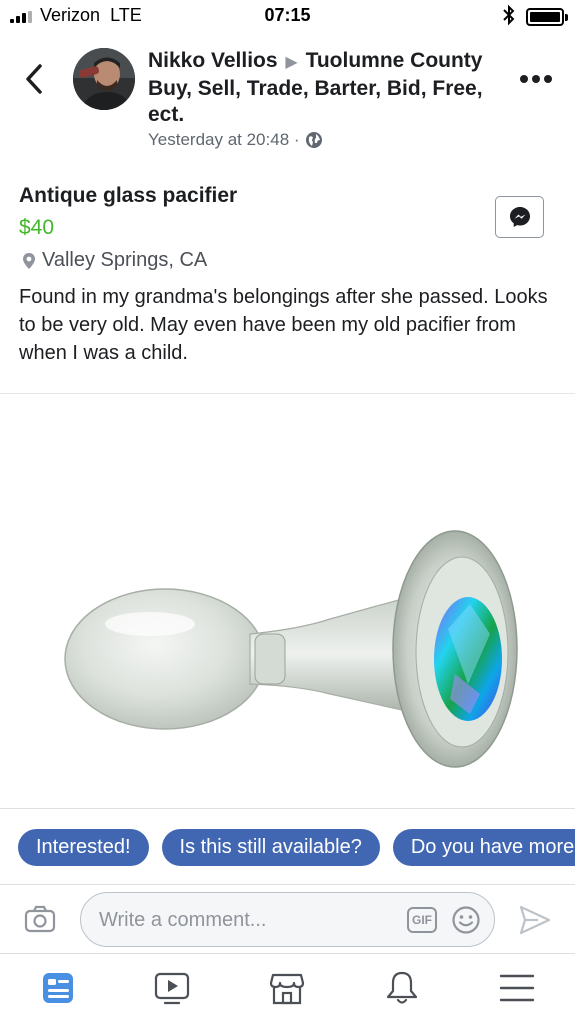 This screenshot has width=575, height=1022. I want to click on carrier-label: Verizon LTE, so click(91, 15).